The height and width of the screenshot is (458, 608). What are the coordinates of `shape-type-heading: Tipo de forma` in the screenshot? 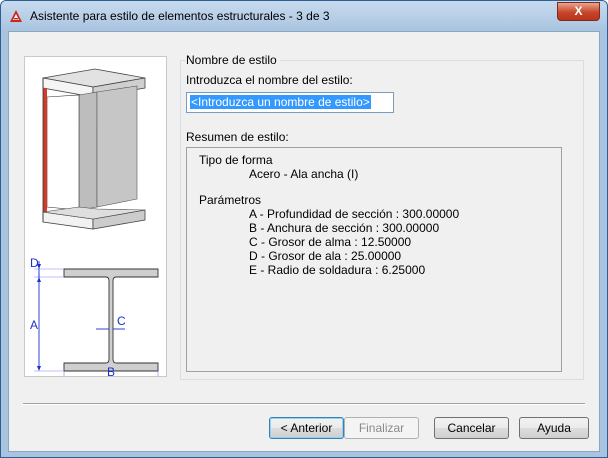 It's located at (236, 160).